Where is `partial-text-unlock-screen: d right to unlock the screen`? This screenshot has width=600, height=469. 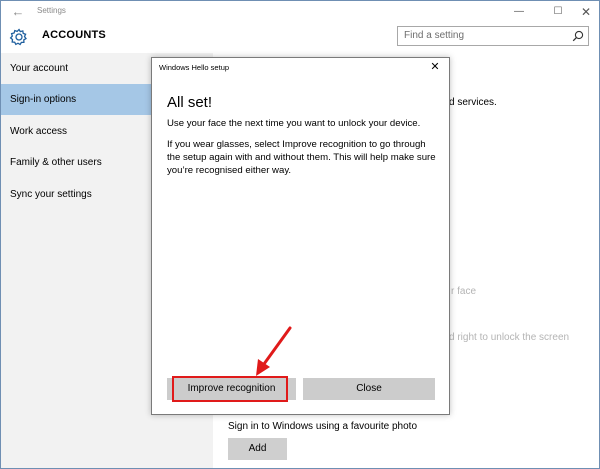
partial-text-unlock-screen: d right to unlock the screen is located at coordinates (509, 337).